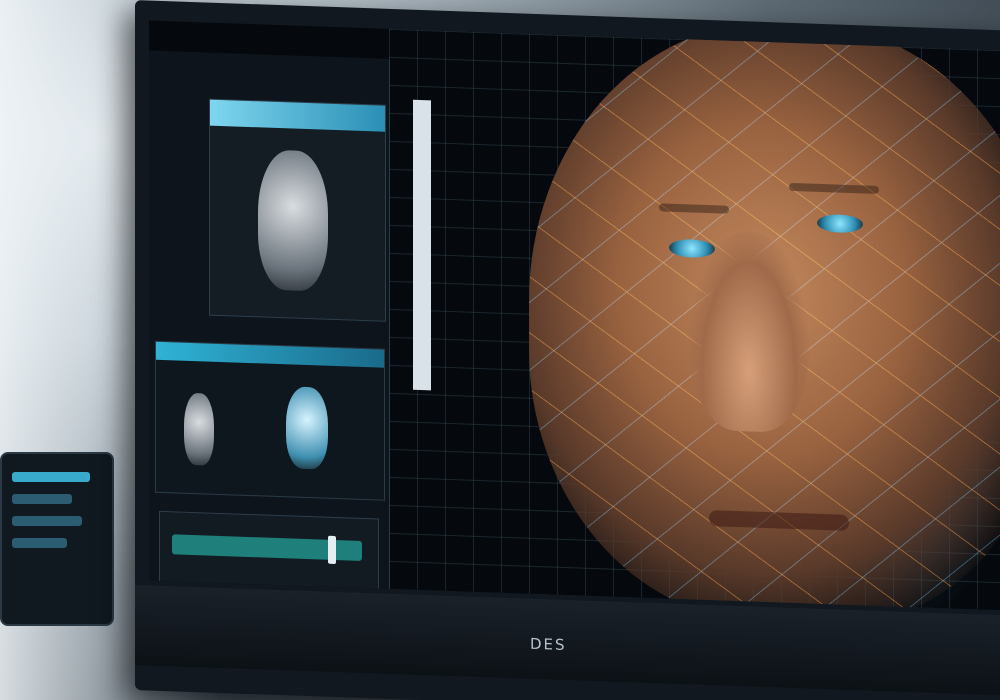 This screenshot has height=700, width=1000. Describe the element at coordinates (199, 429) in the screenshot. I see `head-thumbnail` at that location.